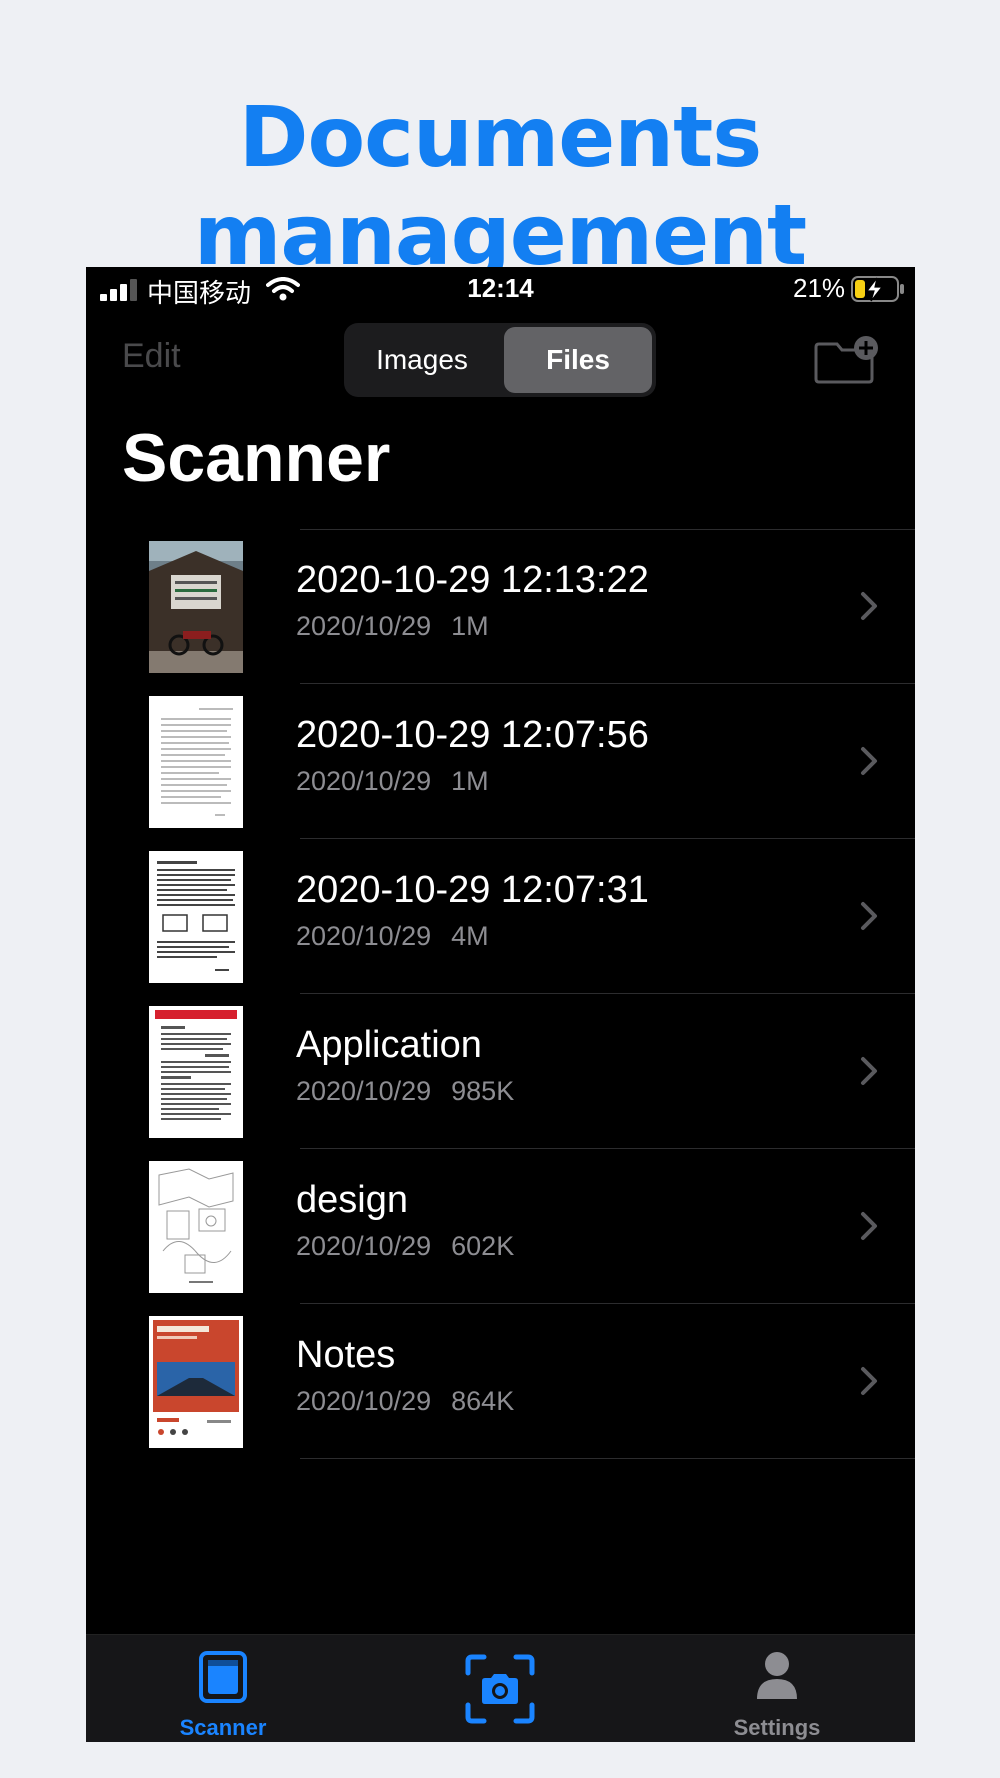  What do you see at coordinates (346, 1355) in the screenshot?
I see `file-title: Notes` at bounding box center [346, 1355].